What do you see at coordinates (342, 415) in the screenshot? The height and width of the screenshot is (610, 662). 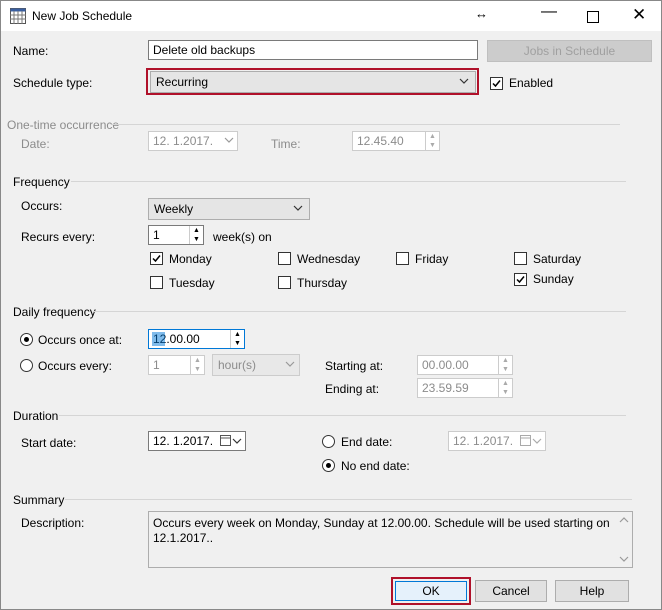 I see `duration-divider` at bounding box center [342, 415].